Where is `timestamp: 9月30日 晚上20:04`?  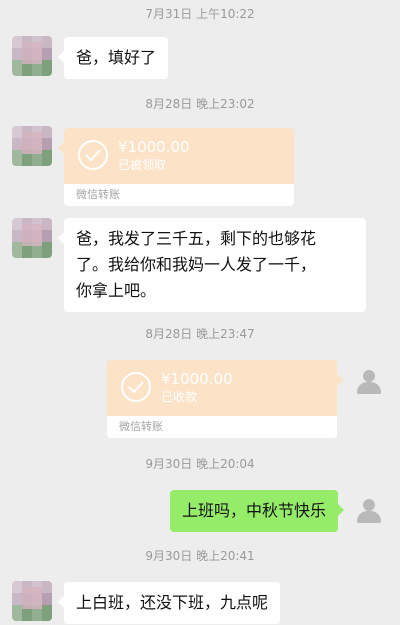
timestamp: 9月30日 晚上20:04 is located at coordinates (200, 464).